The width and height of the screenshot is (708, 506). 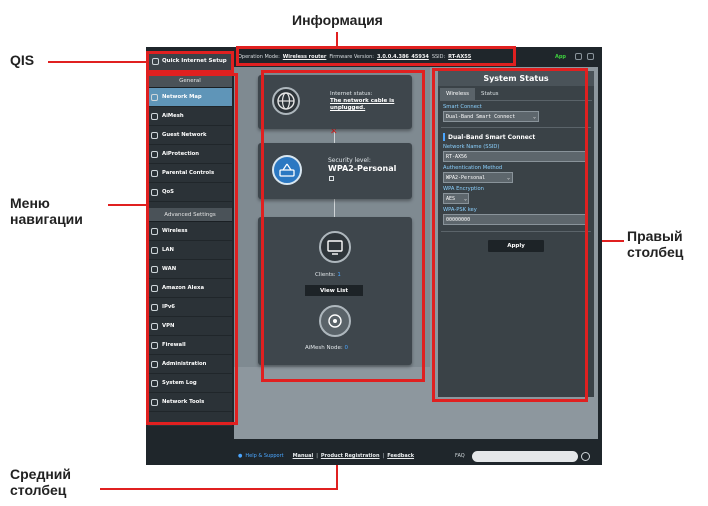 I want to click on info-annotation: Информация, so click(x=337, y=20).